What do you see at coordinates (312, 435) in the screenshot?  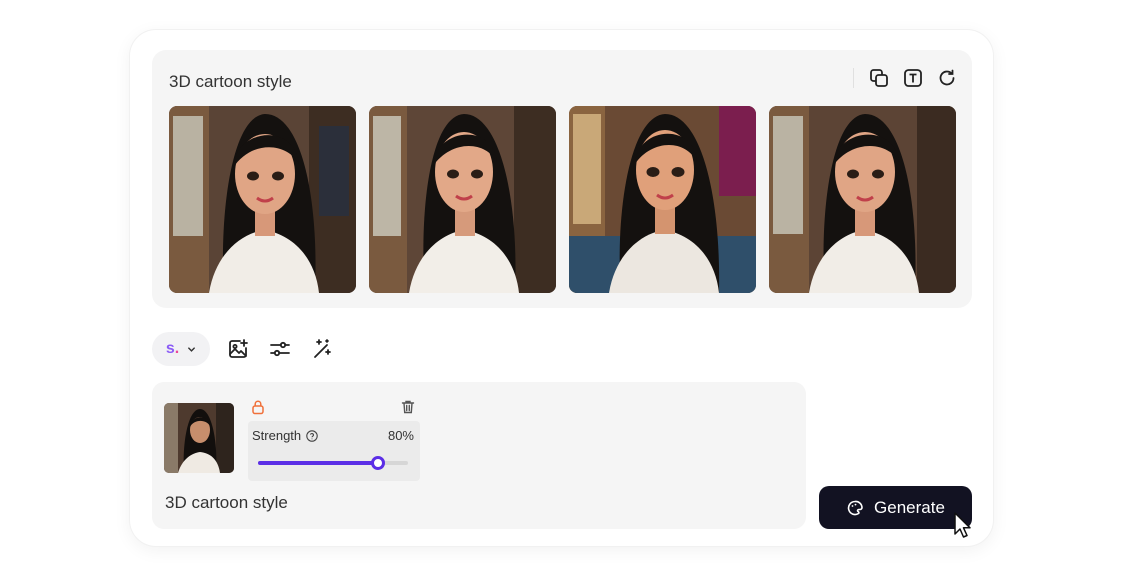 I see `help-icon` at bounding box center [312, 435].